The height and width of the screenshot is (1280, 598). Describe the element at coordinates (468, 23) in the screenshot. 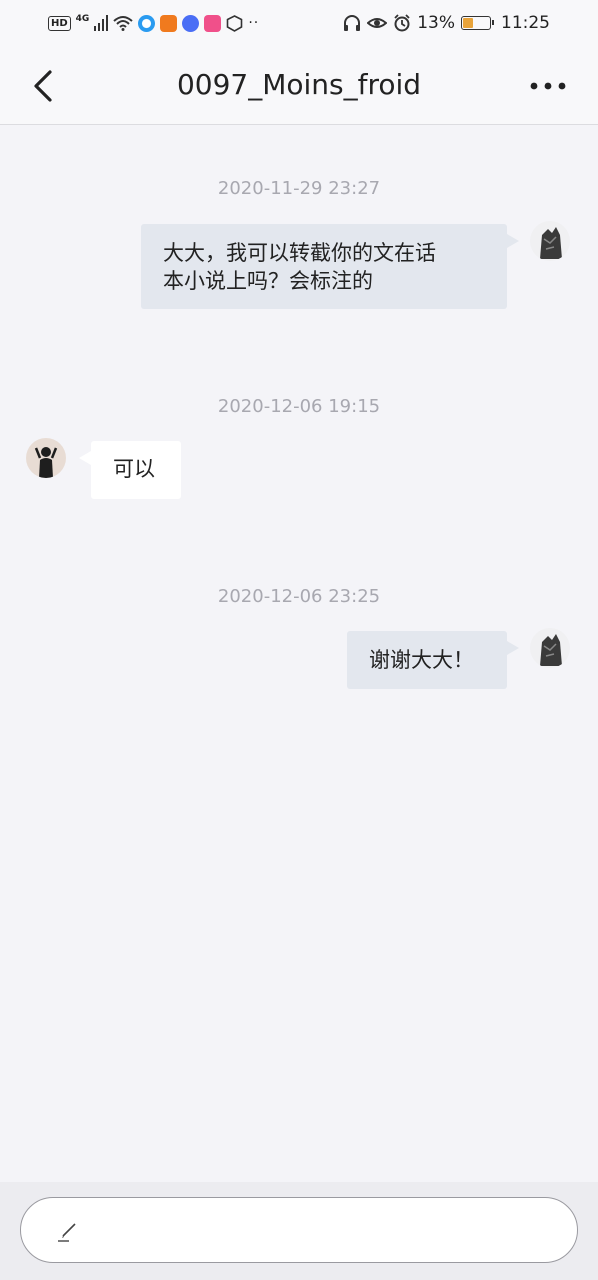

I see `battery-fill` at that location.